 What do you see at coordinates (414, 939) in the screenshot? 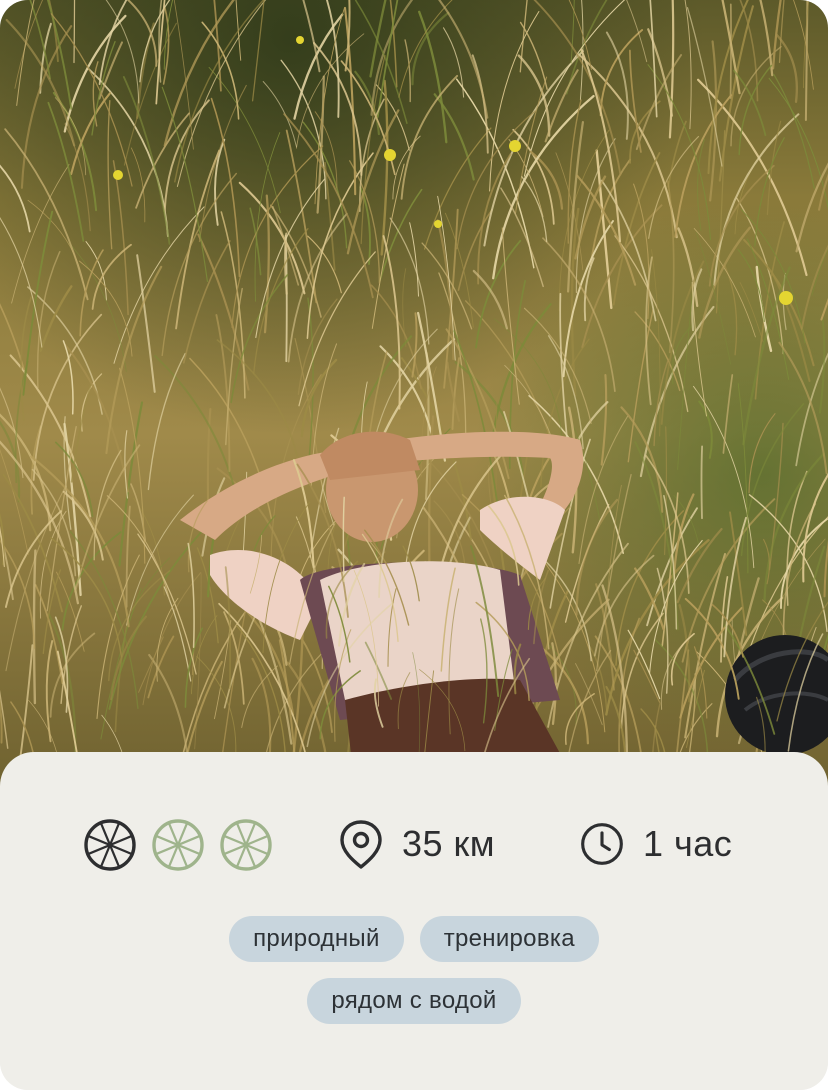
I see `tag-row: природный тренировка` at bounding box center [414, 939].